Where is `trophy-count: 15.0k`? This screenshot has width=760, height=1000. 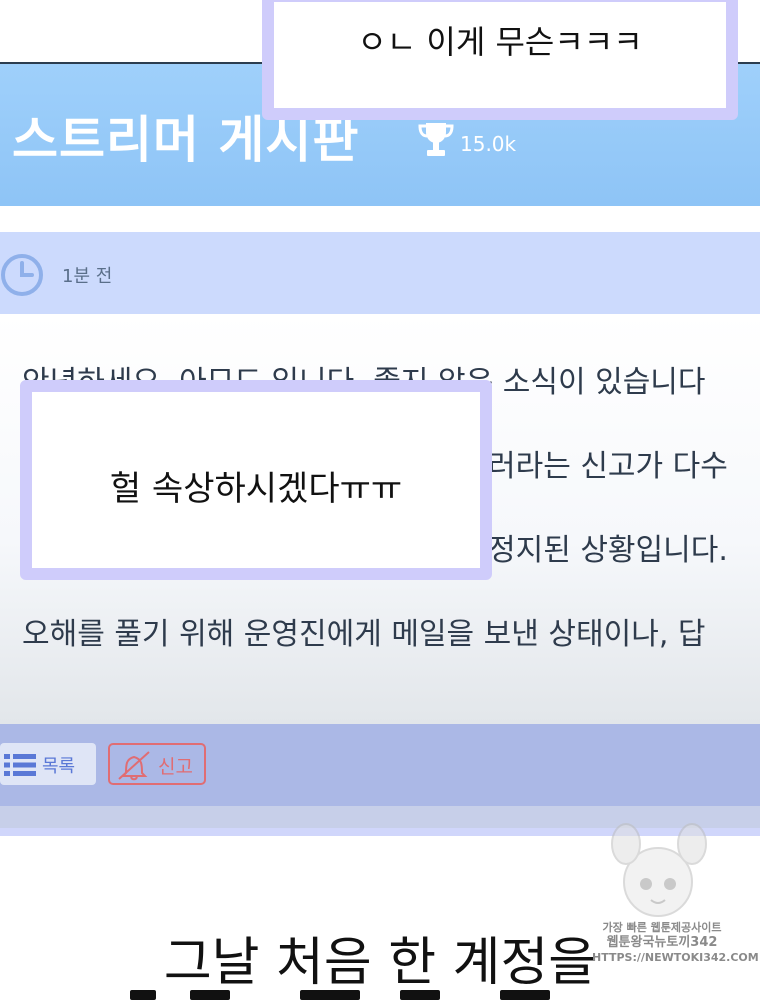 trophy-count: 15.0k is located at coordinates (488, 144).